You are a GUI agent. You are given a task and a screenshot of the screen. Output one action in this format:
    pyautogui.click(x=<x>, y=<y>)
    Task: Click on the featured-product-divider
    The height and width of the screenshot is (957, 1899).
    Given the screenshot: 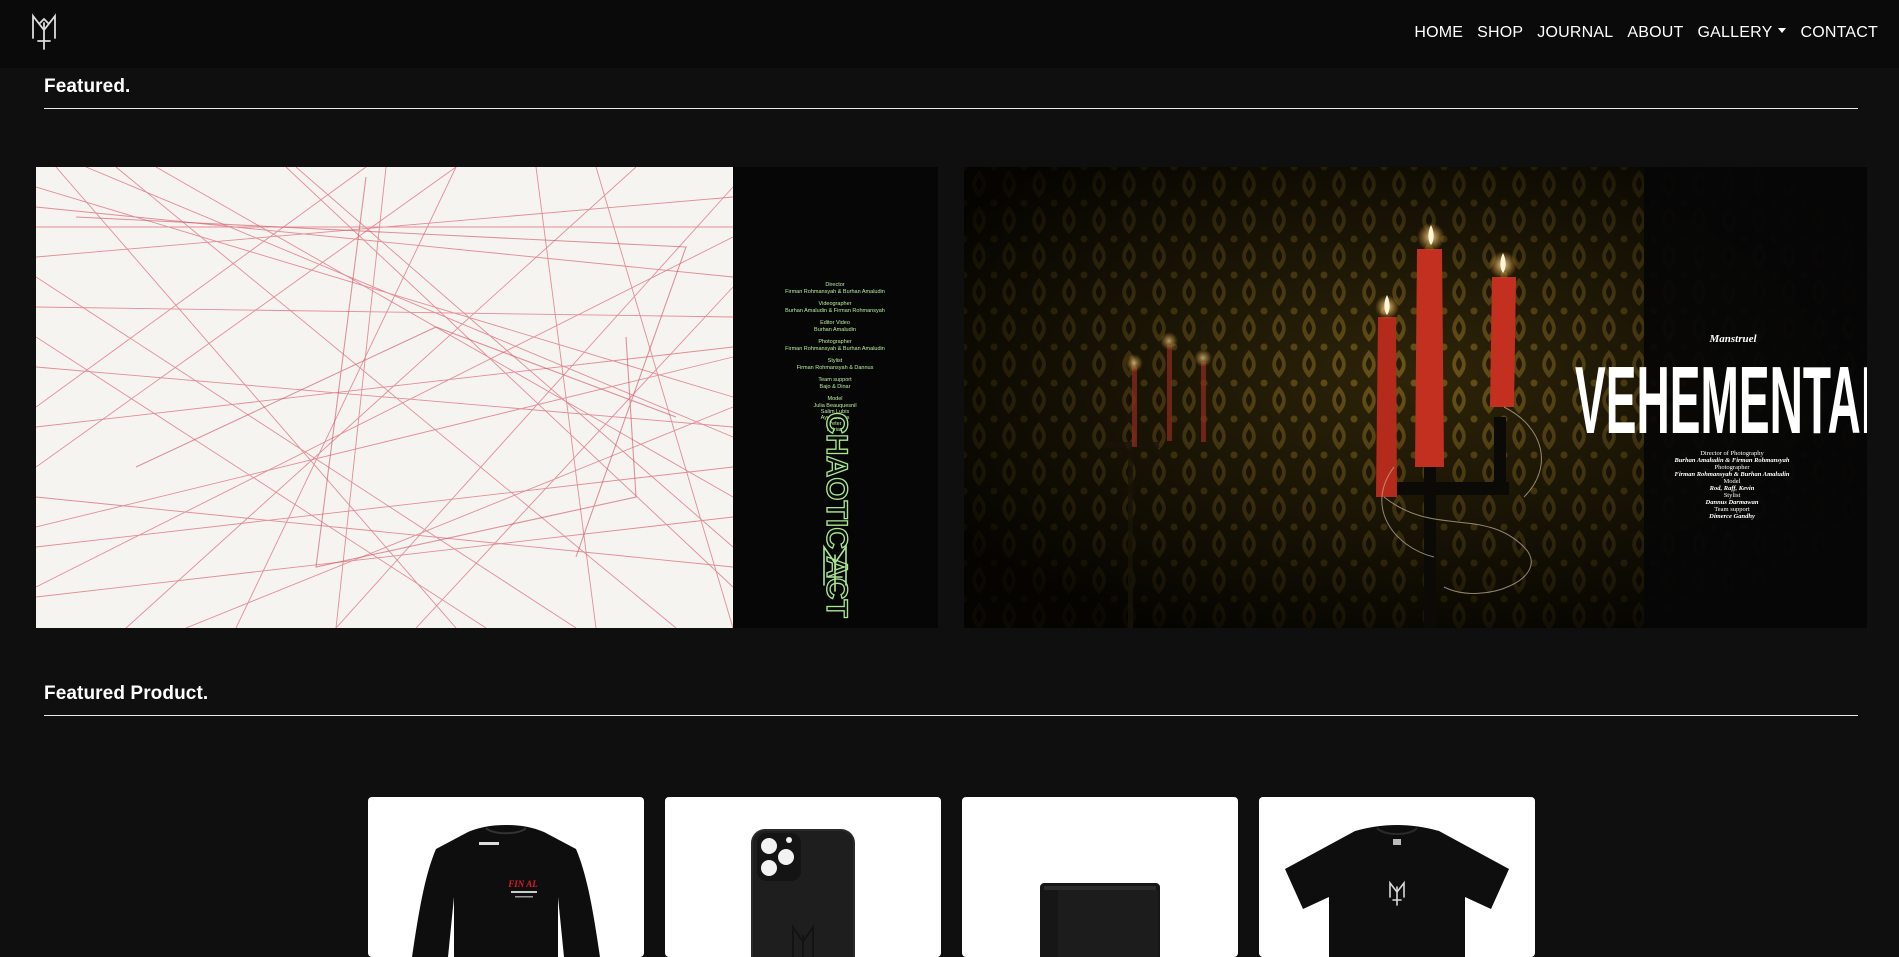 What is the action you would take?
    pyautogui.click(x=951, y=715)
    